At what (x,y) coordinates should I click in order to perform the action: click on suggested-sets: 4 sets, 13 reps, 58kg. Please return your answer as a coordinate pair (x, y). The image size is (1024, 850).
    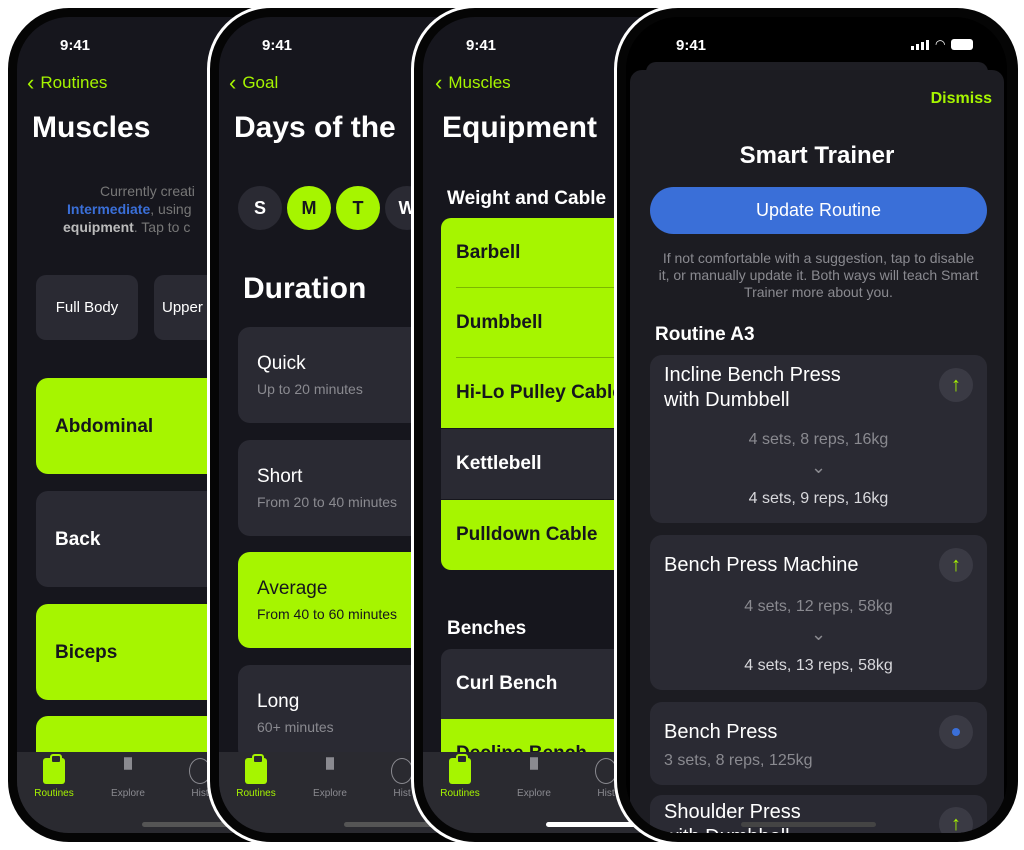
    Looking at the image, I should click on (818, 665).